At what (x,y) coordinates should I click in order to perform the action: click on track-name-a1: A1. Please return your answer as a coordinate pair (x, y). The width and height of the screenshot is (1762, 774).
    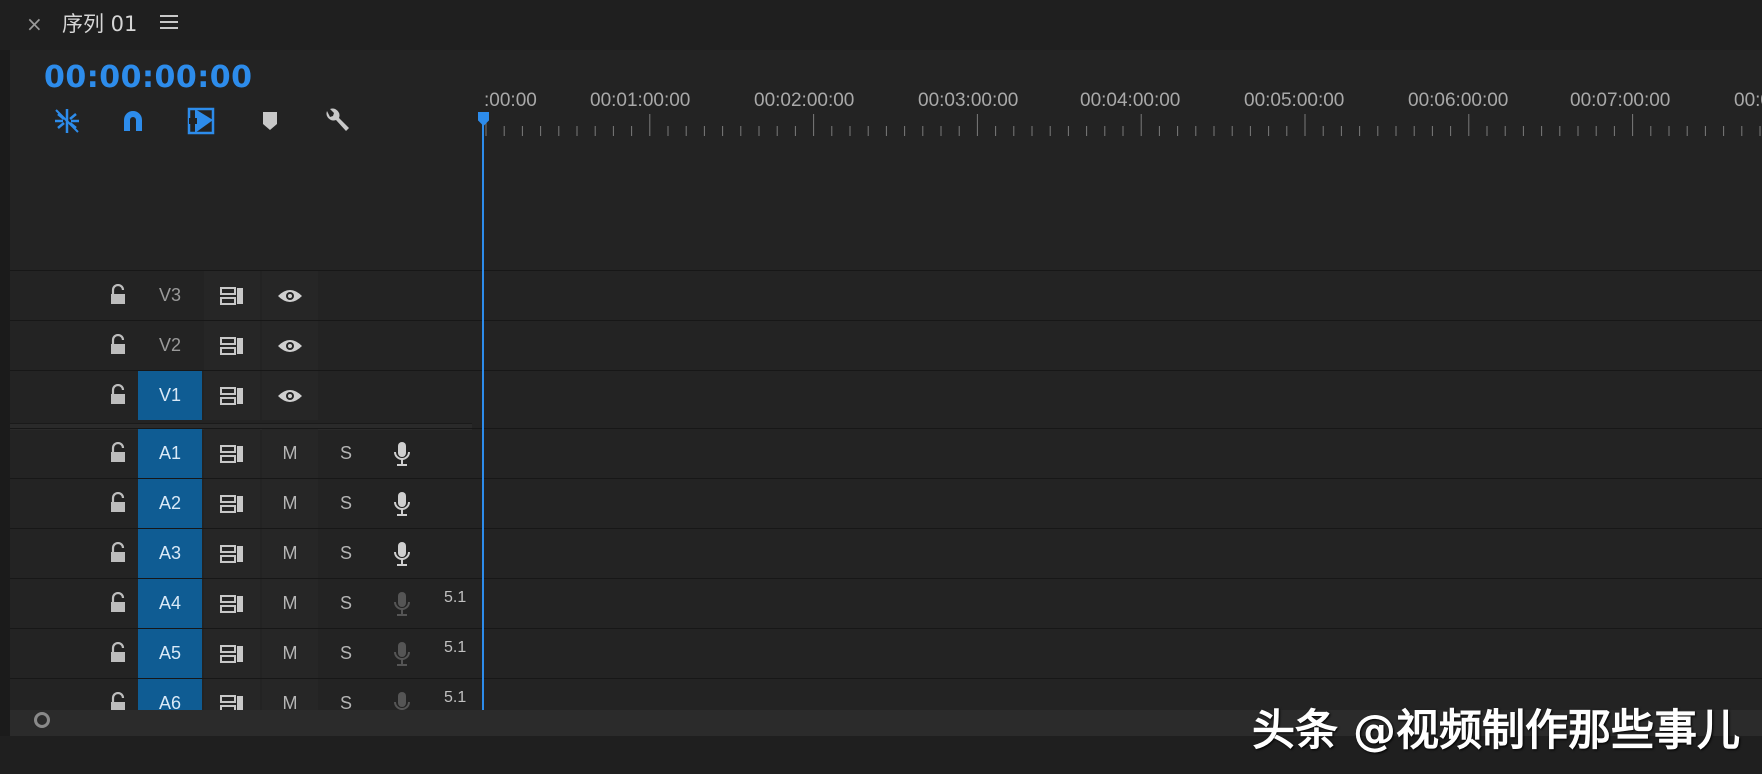
    Looking at the image, I should click on (170, 453).